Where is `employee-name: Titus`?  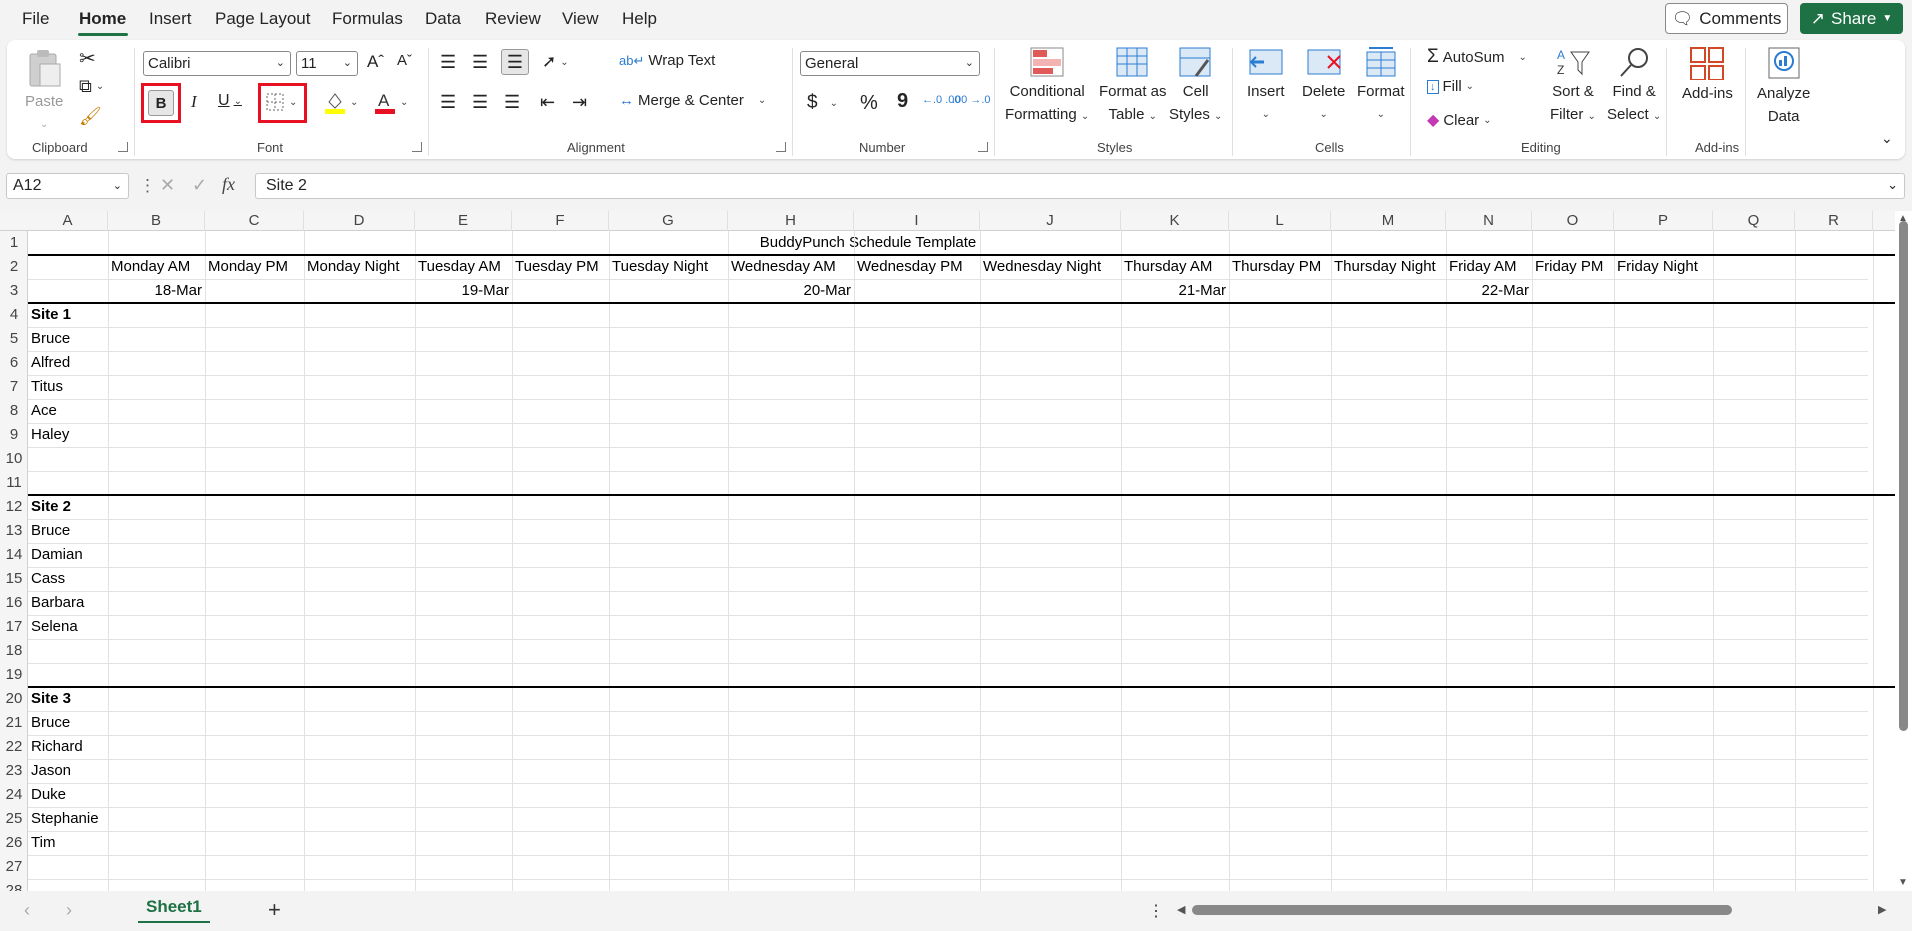 employee-name: Titus is located at coordinates (47, 387).